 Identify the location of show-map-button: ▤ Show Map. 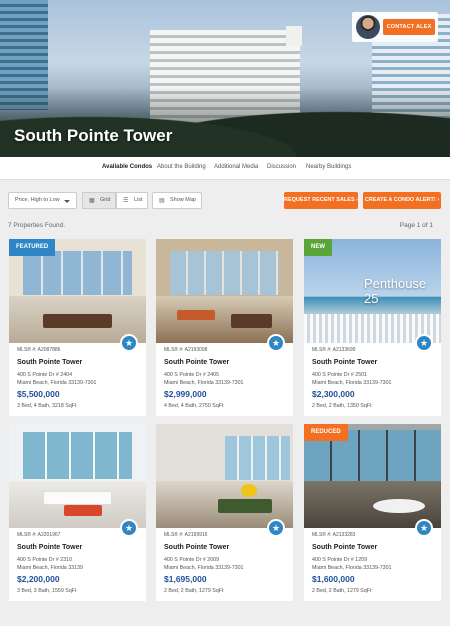
(177, 200).